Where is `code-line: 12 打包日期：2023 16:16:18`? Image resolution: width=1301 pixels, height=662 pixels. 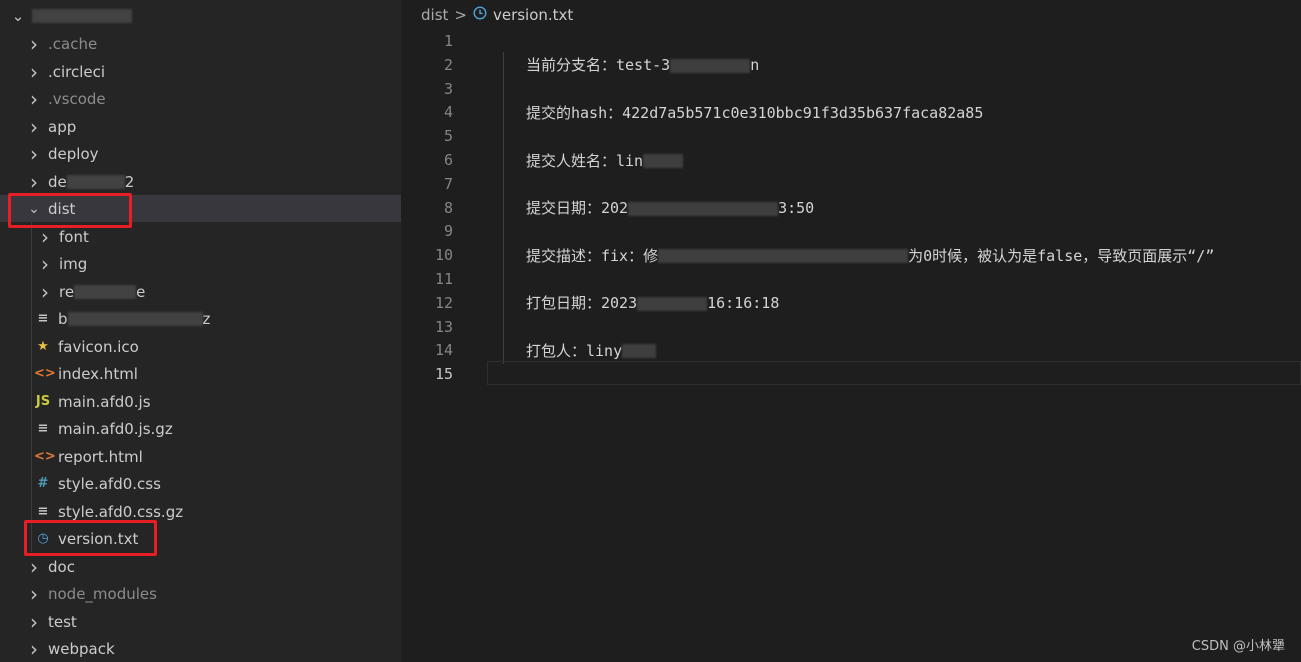
code-line: 12 打包日期：2023 16:16:18 is located at coordinates (851, 303).